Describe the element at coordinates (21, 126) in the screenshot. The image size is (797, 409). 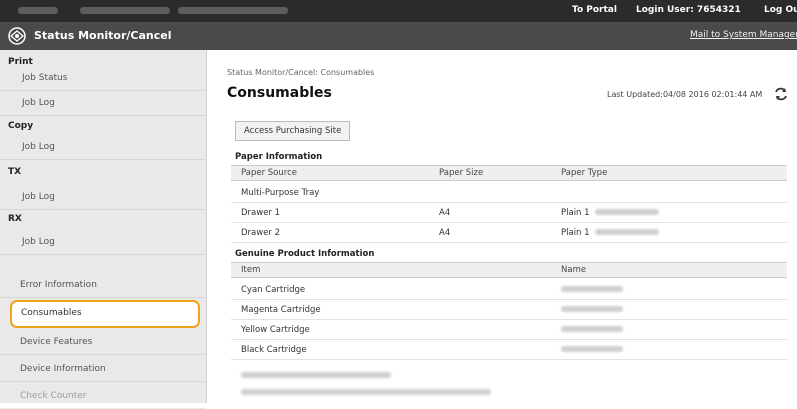
I see `sidebar-heading-copy: Copy` at that location.